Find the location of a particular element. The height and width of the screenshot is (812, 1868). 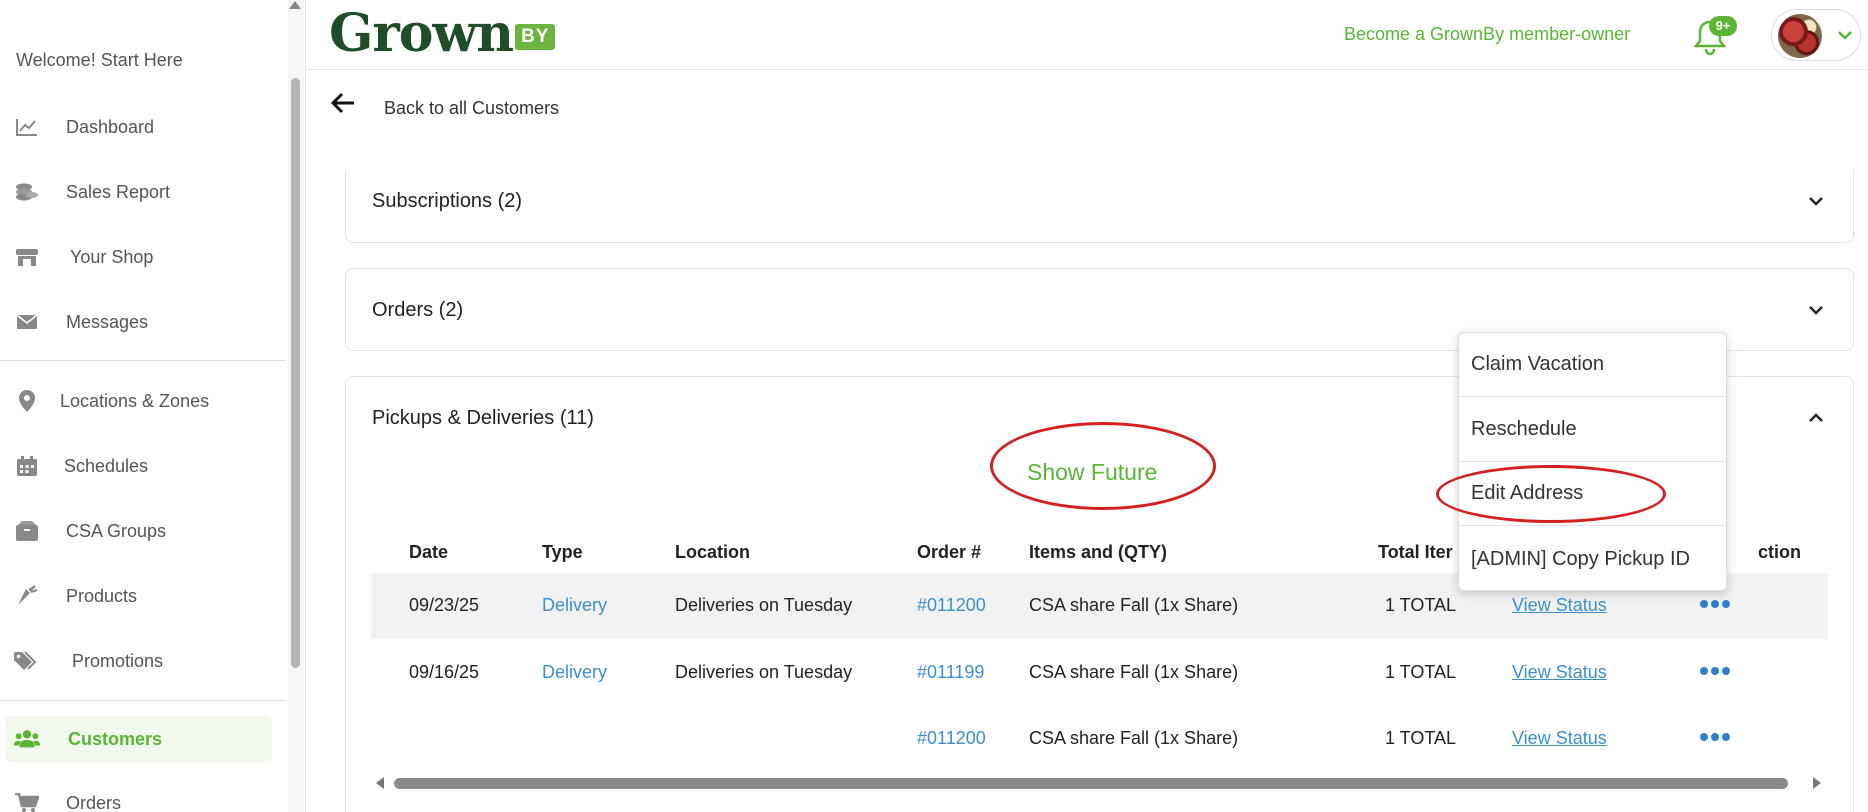

orders-title: Orders (2) is located at coordinates (418, 310).